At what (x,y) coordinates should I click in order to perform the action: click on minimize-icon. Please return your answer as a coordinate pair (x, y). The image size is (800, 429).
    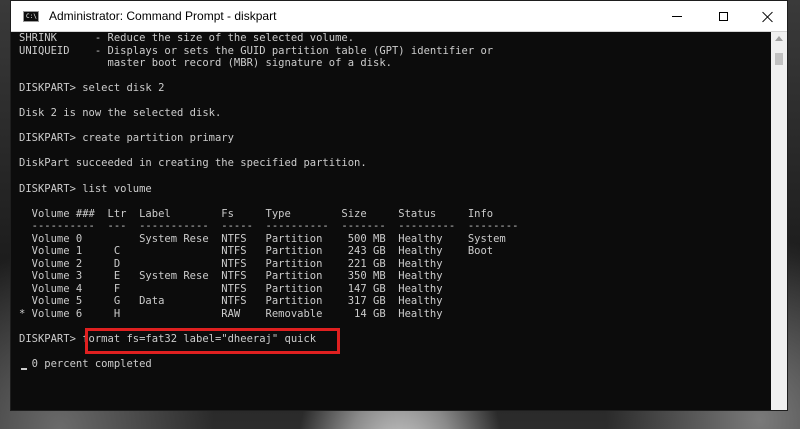
    Looking at the image, I should click on (677, 16).